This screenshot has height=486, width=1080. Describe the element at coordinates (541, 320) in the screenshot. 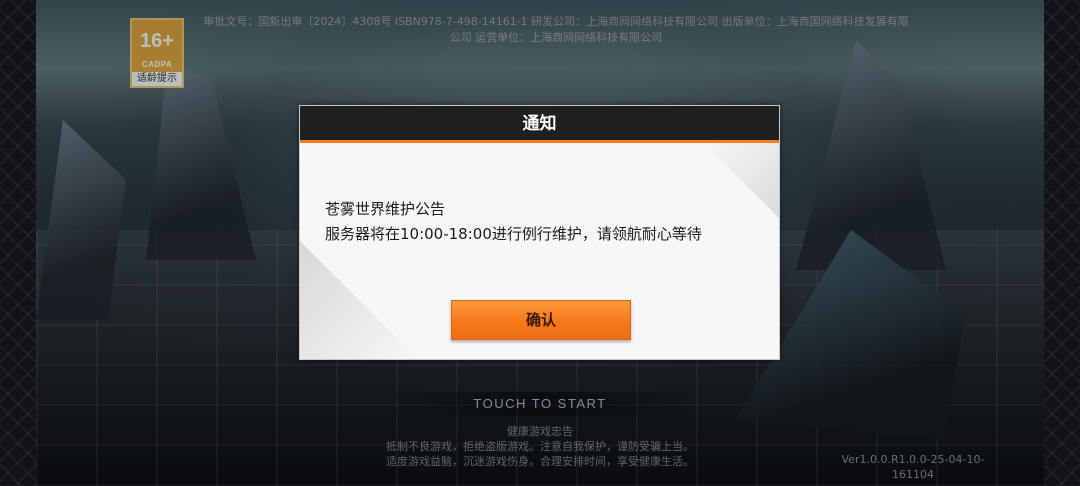

I see `confirm-button: 确认` at that location.